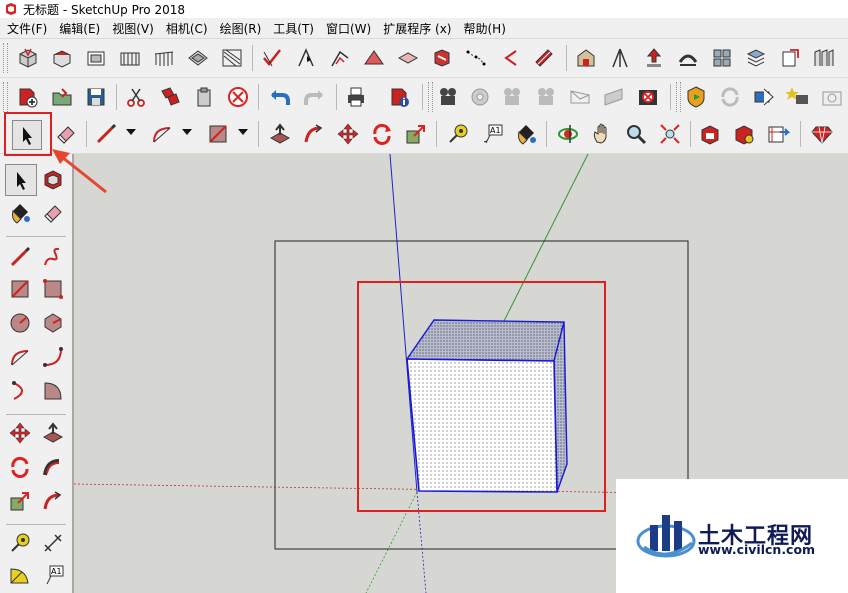  I want to click on scale-tool, so click(416, 134).